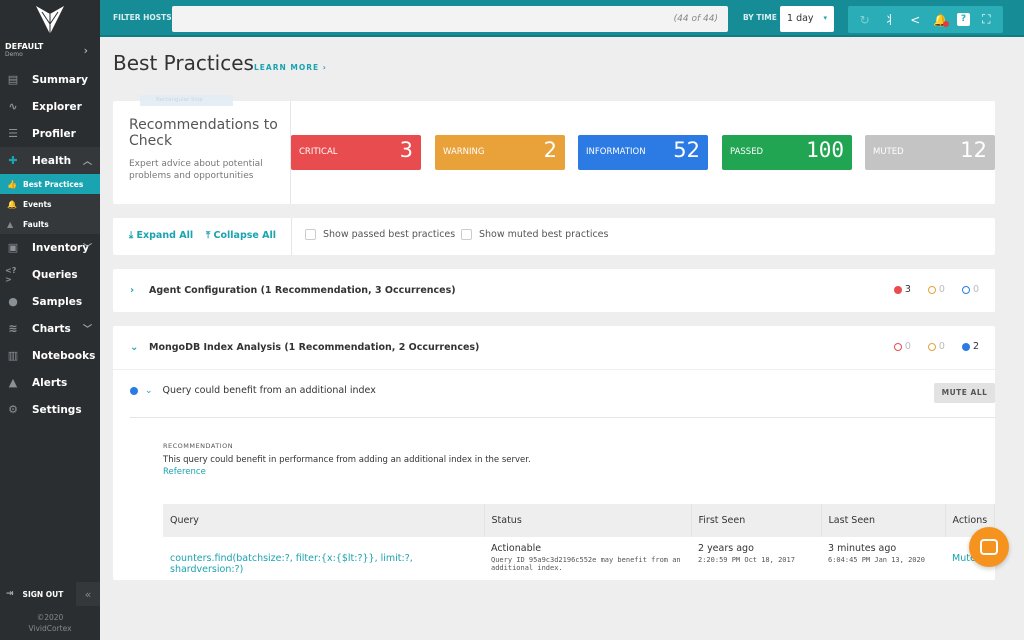 The image size is (1024, 640). What do you see at coordinates (50, 382) in the screenshot?
I see `sidebar-item-alerts: ▲ Alerts` at bounding box center [50, 382].